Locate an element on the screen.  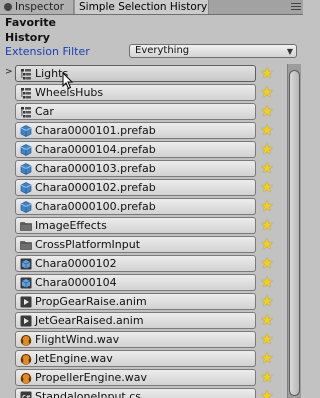
history-item: Chara0000102.prefab ★ is located at coordinates (140, 187).